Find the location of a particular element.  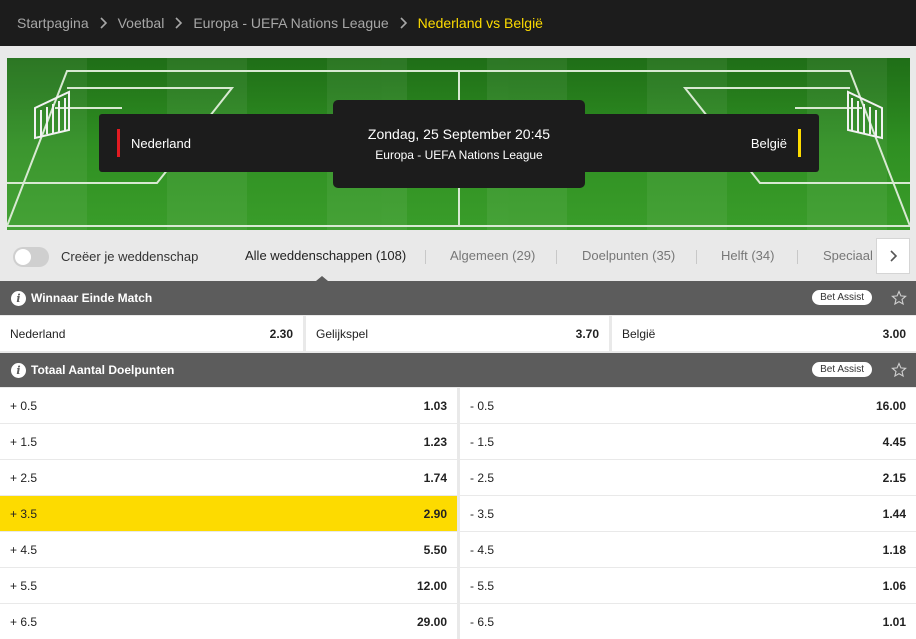

market-title: Winnaar Einde Match is located at coordinates (92, 298).